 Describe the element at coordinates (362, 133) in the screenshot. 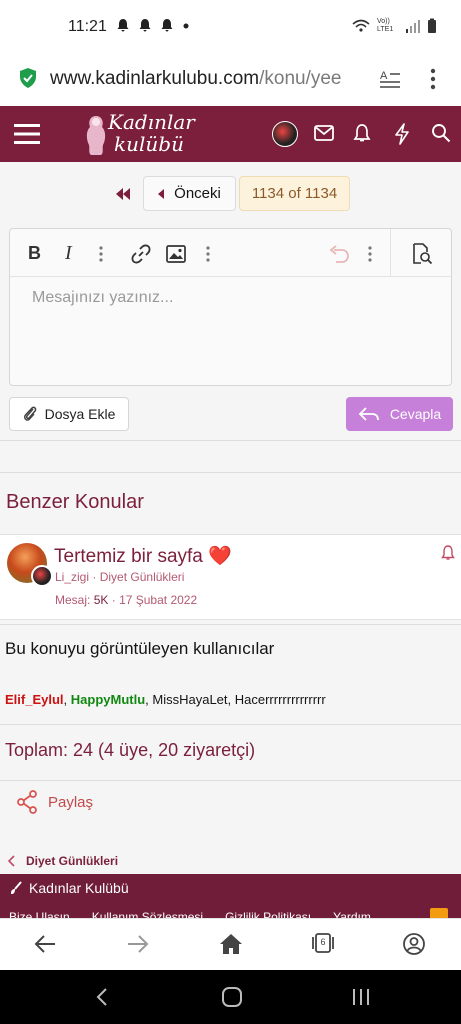

I see `bell-icon` at that location.